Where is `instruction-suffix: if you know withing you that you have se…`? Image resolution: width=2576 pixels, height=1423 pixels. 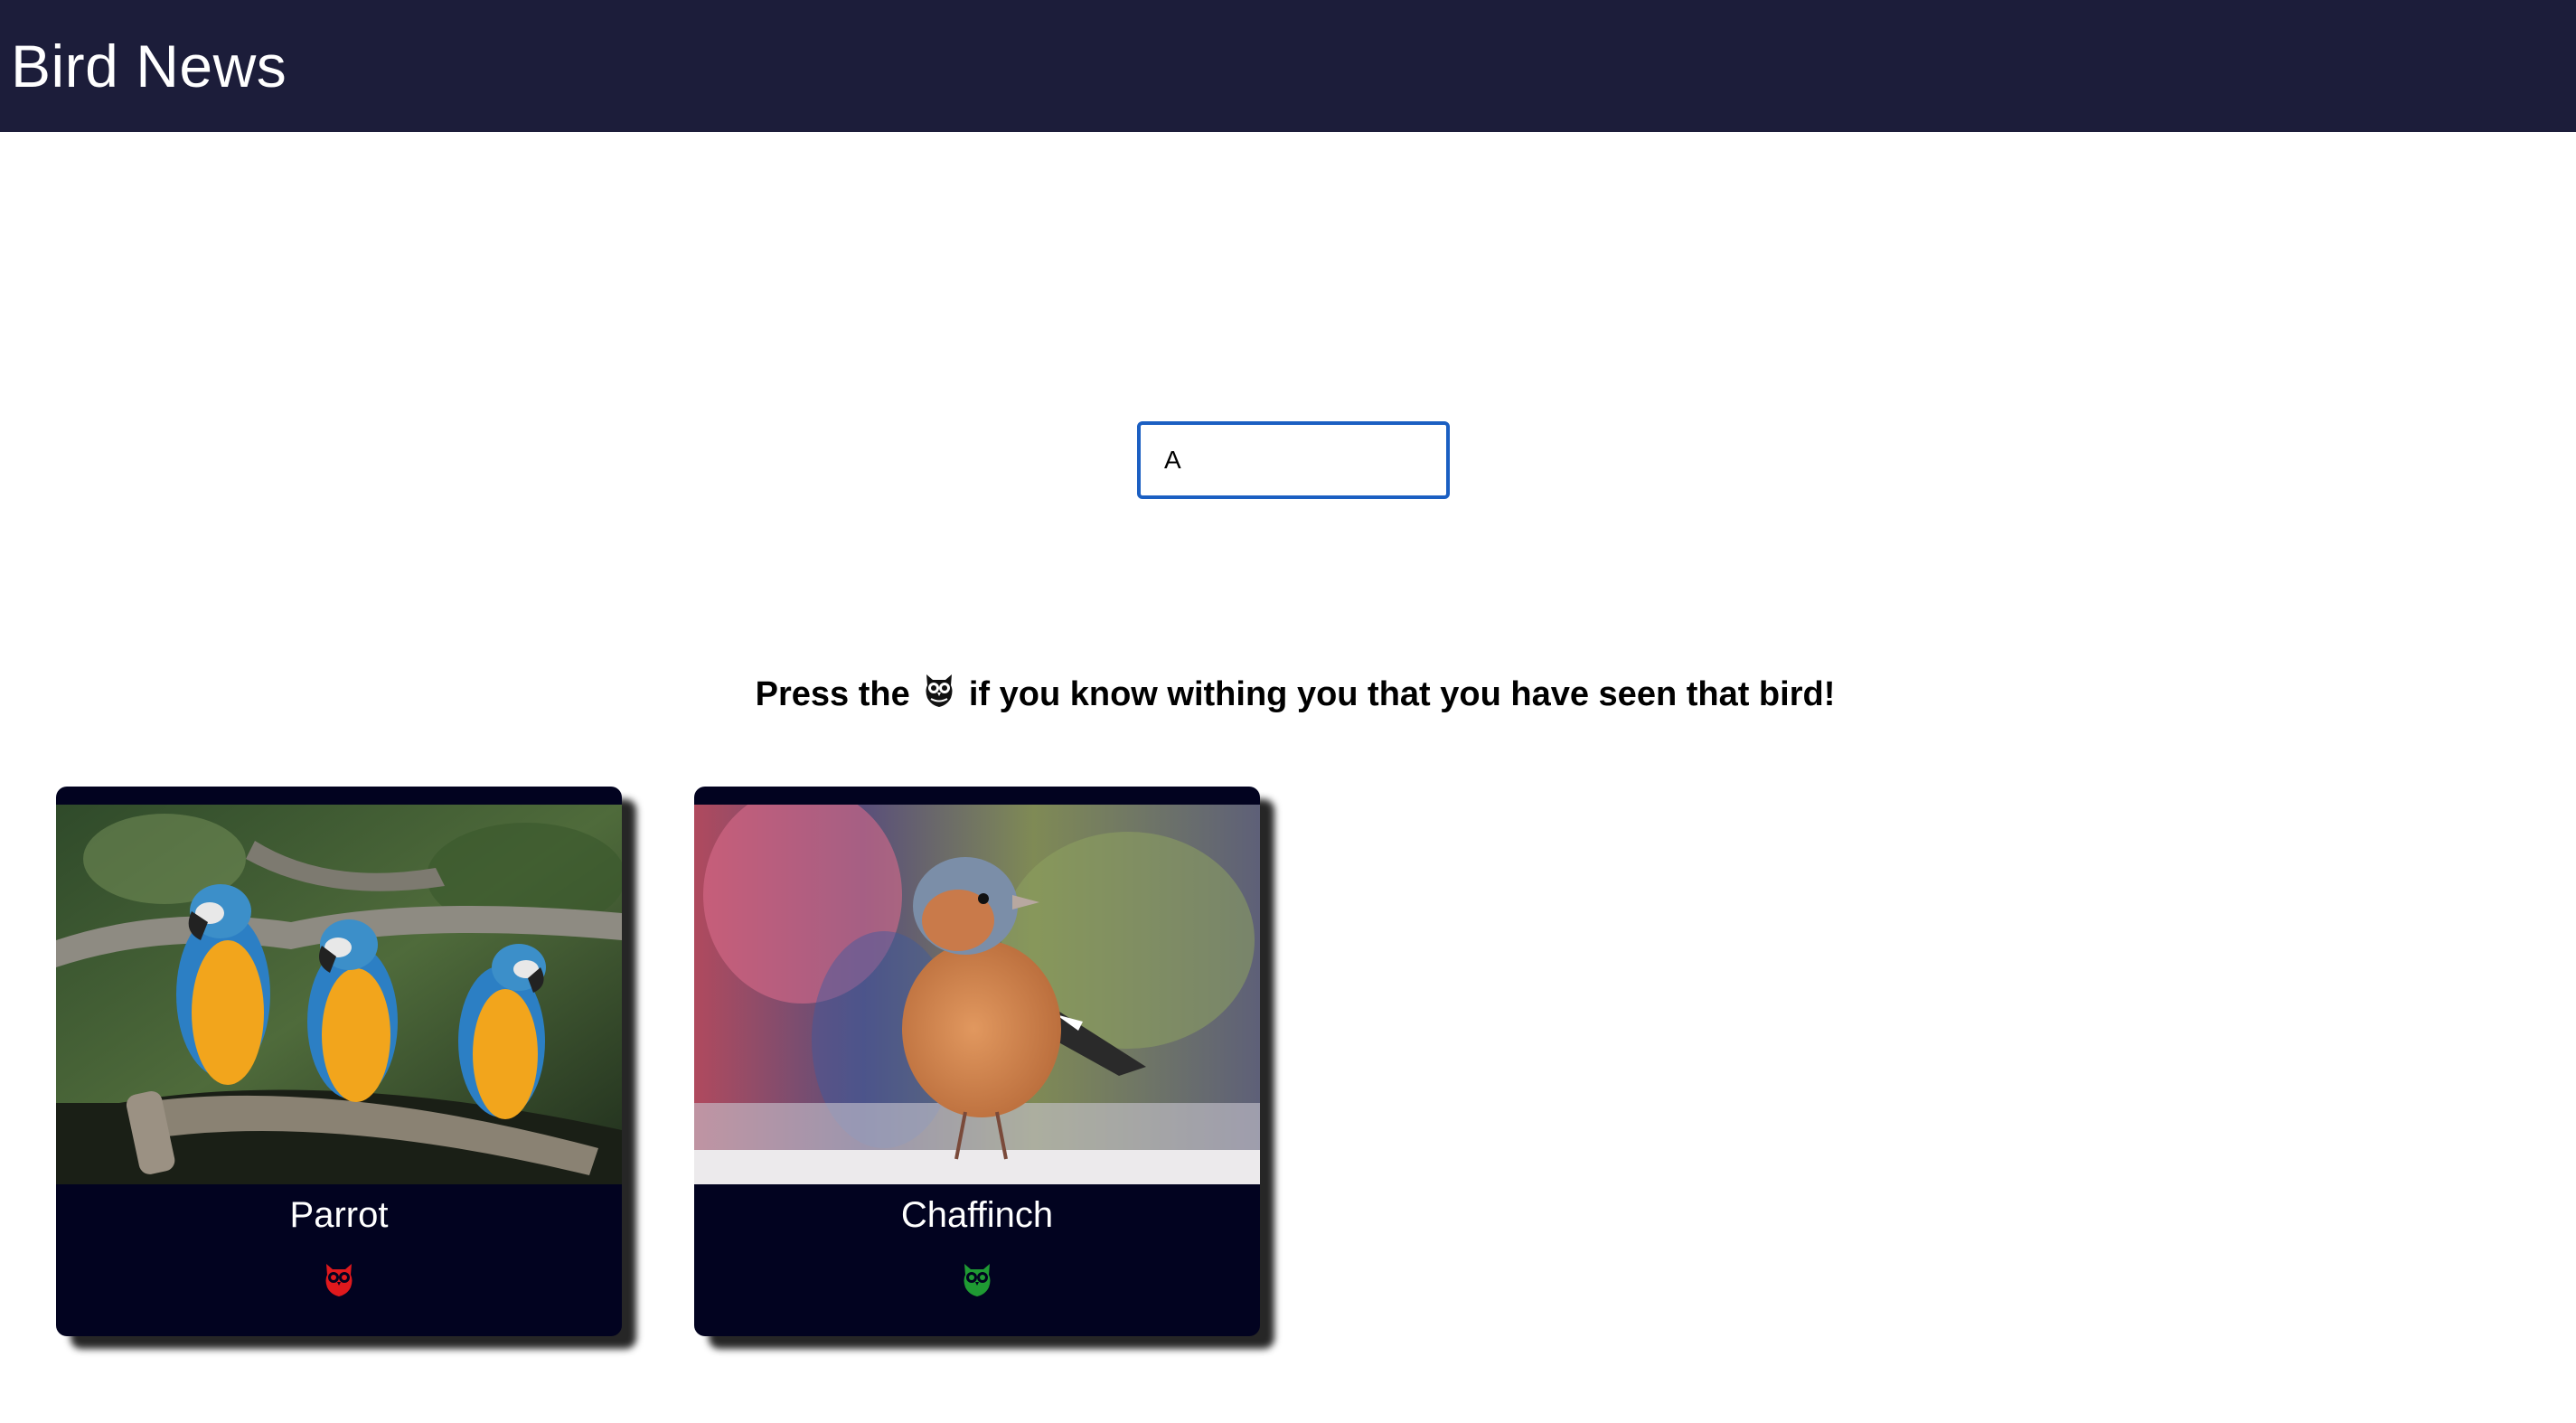 instruction-suffix: if you know withing you that you have se… is located at coordinates (1402, 694).